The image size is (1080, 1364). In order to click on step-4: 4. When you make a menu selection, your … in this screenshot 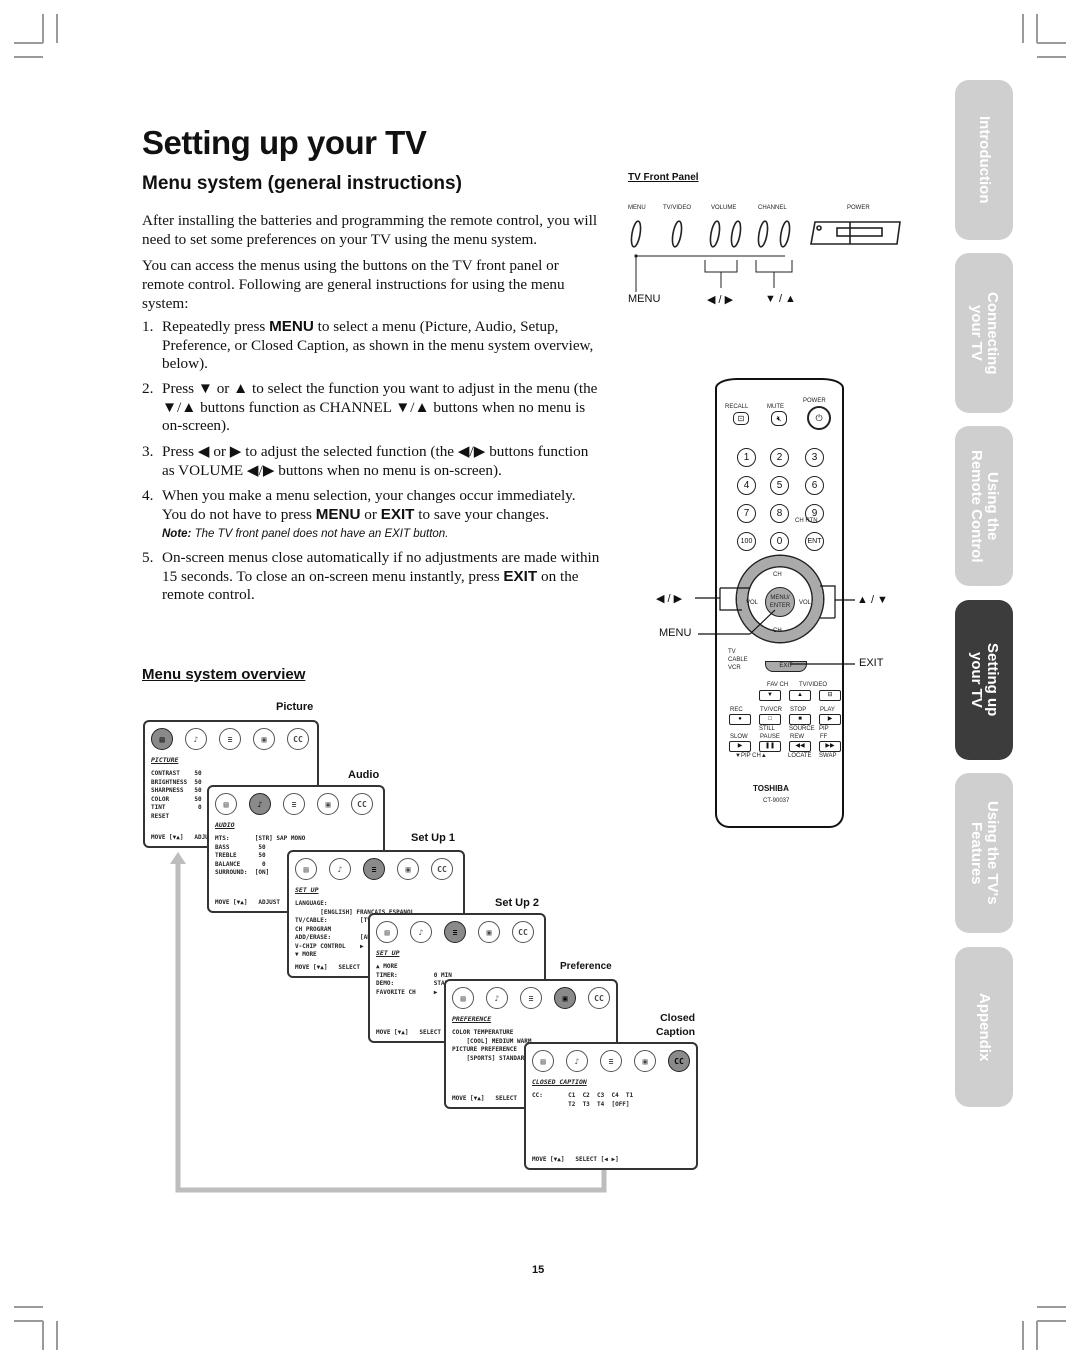, I will do `click(359, 513)`.